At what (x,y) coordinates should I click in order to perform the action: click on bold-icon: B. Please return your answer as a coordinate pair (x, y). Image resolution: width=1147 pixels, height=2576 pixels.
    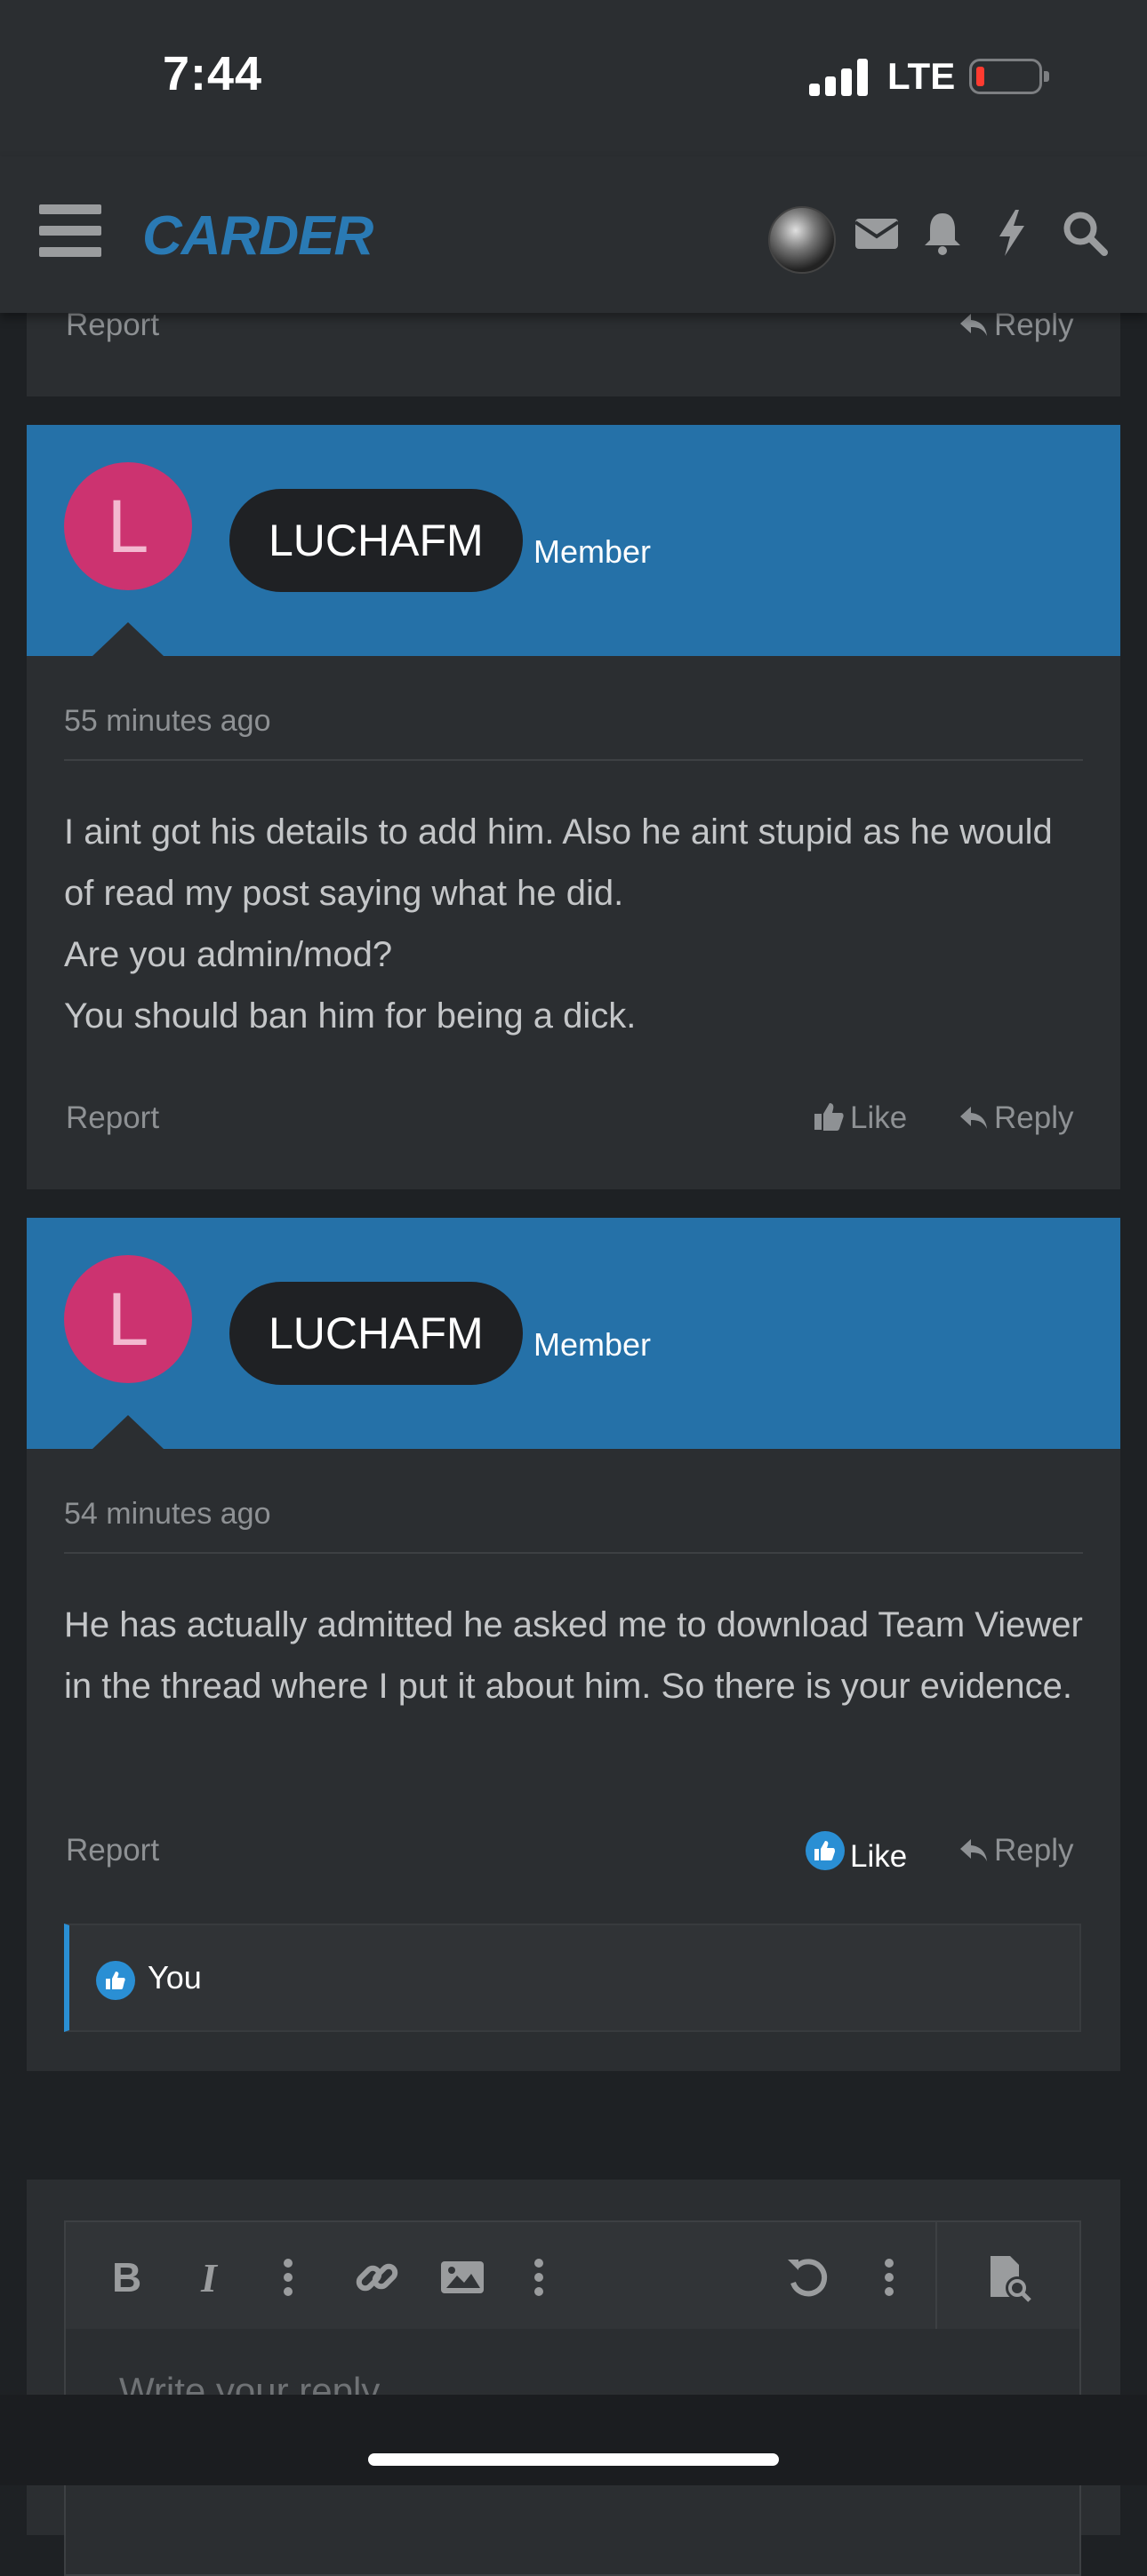
    Looking at the image, I should click on (128, 2277).